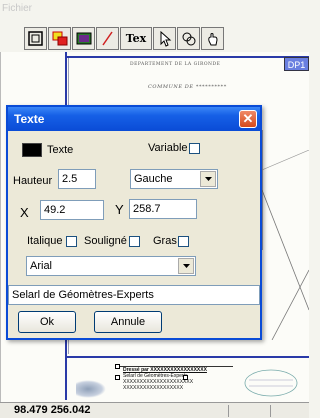 This screenshot has height=418, width=320. What do you see at coordinates (105, 241) in the screenshot?
I see `souligne-label: Souligné` at bounding box center [105, 241].